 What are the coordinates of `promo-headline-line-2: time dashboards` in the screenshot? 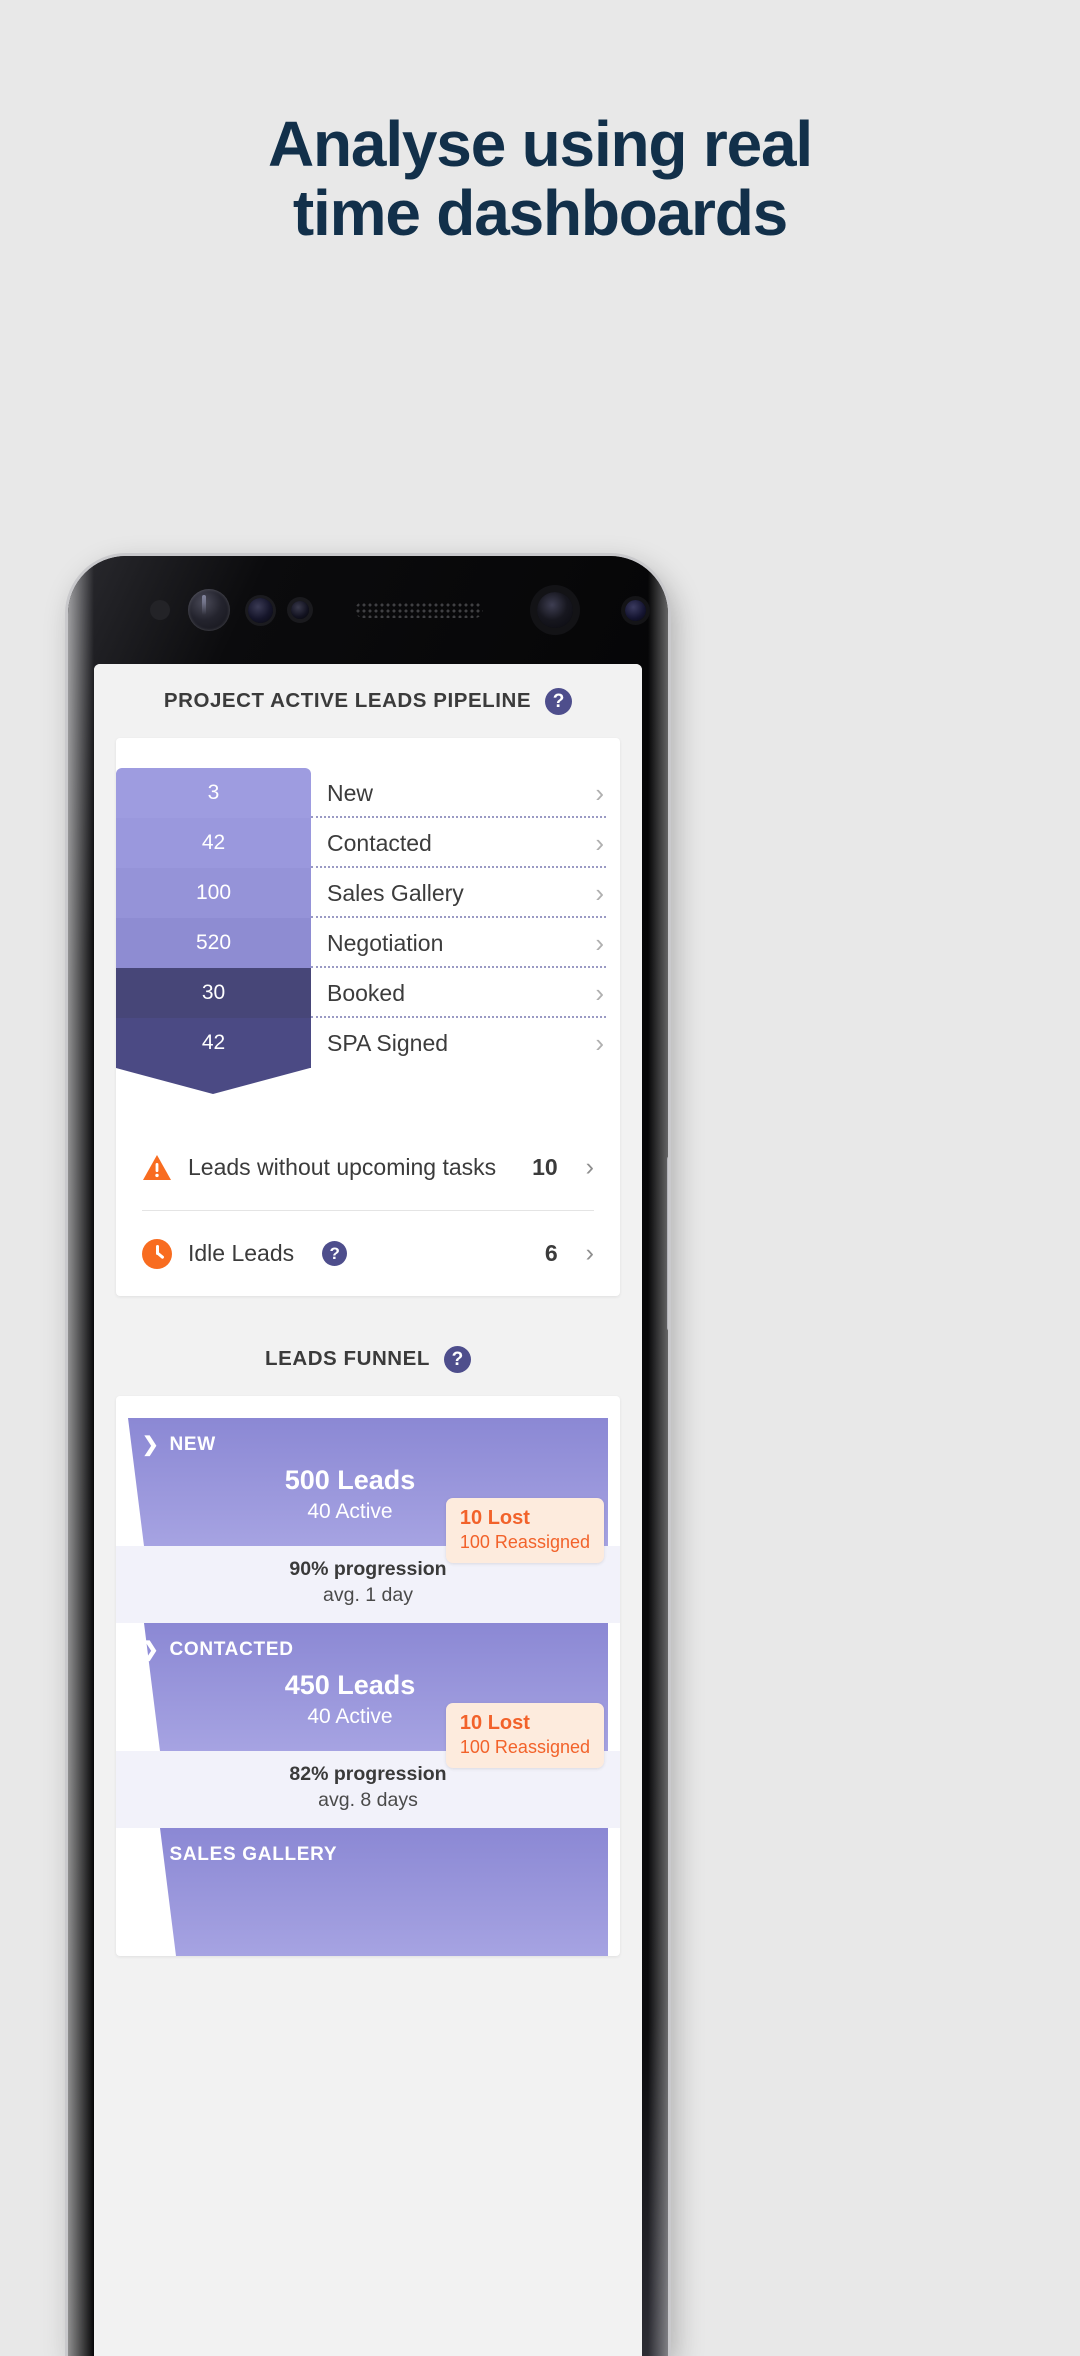 It's located at (540, 213).